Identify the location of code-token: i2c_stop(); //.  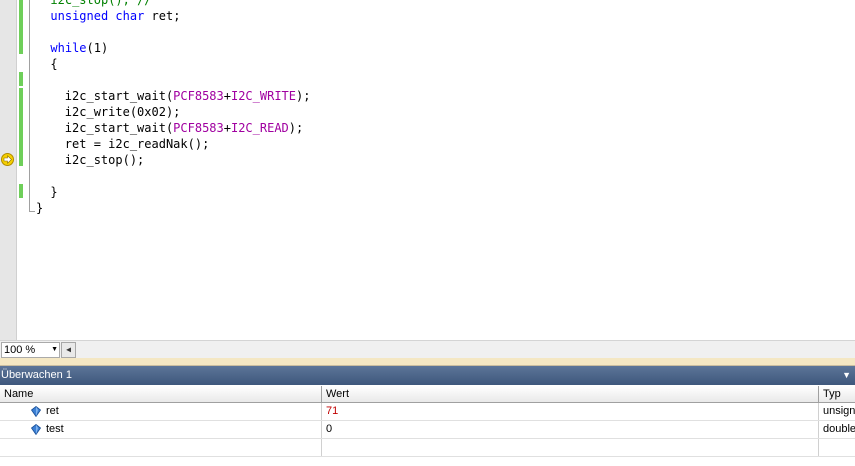
(101, 3).